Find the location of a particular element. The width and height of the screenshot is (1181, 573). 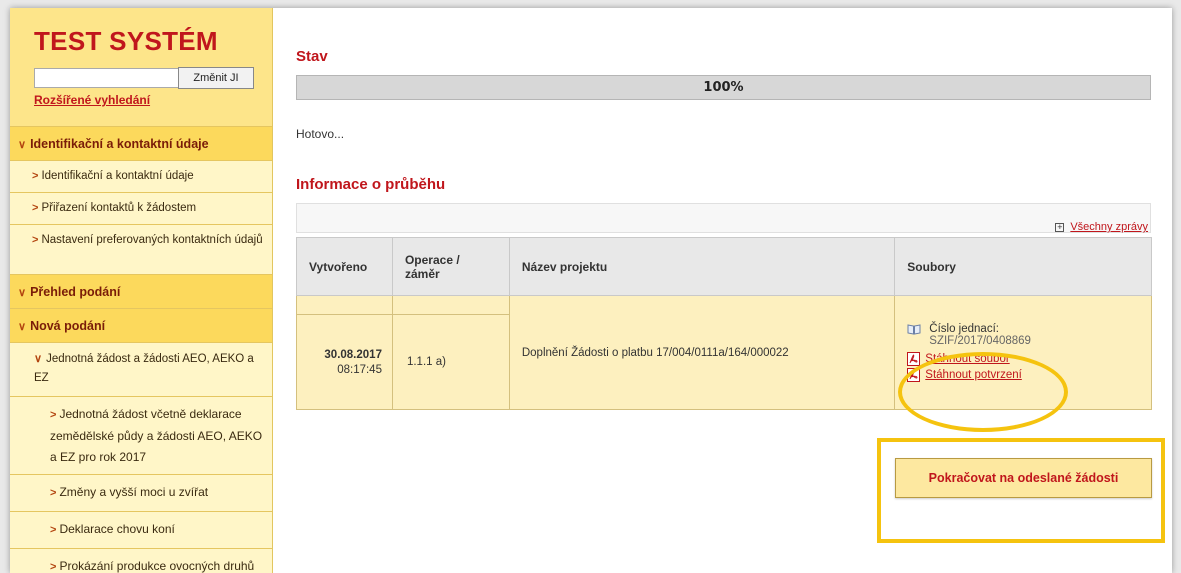

sidebar-item-submissions-overview: ∨ Přehled podání is located at coordinates (141, 291).